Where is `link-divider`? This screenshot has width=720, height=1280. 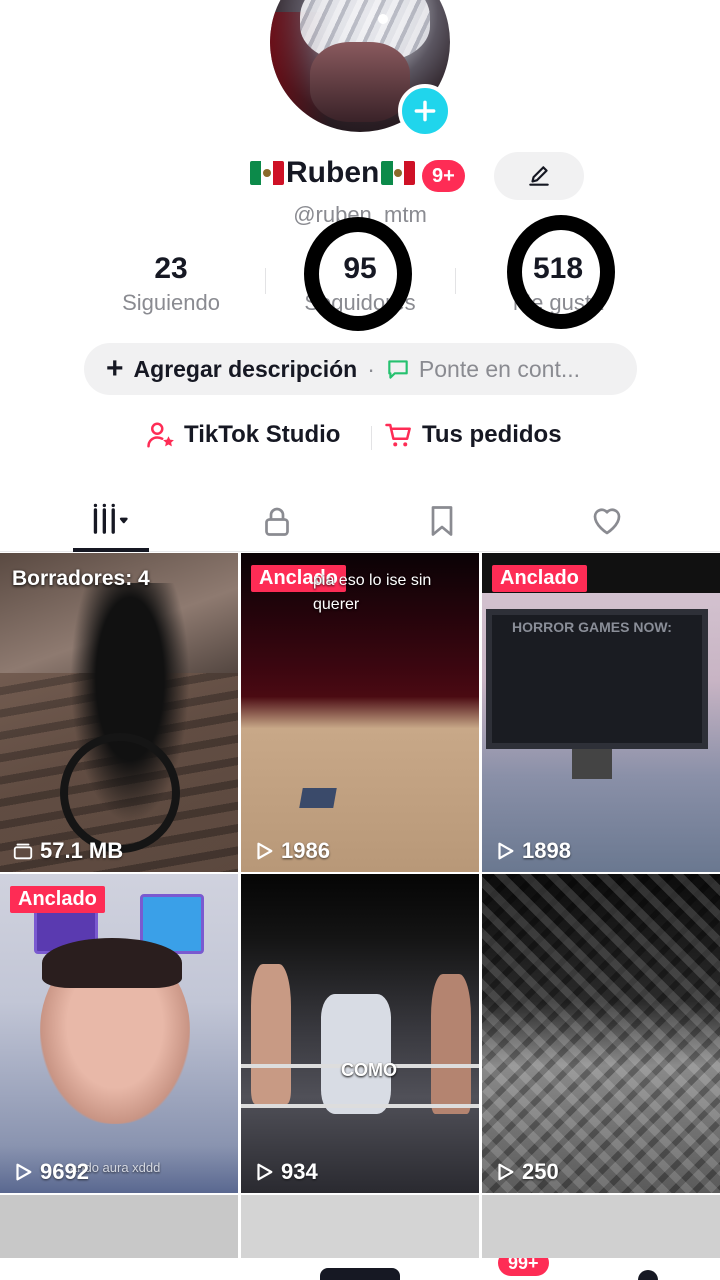 link-divider is located at coordinates (371, 438).